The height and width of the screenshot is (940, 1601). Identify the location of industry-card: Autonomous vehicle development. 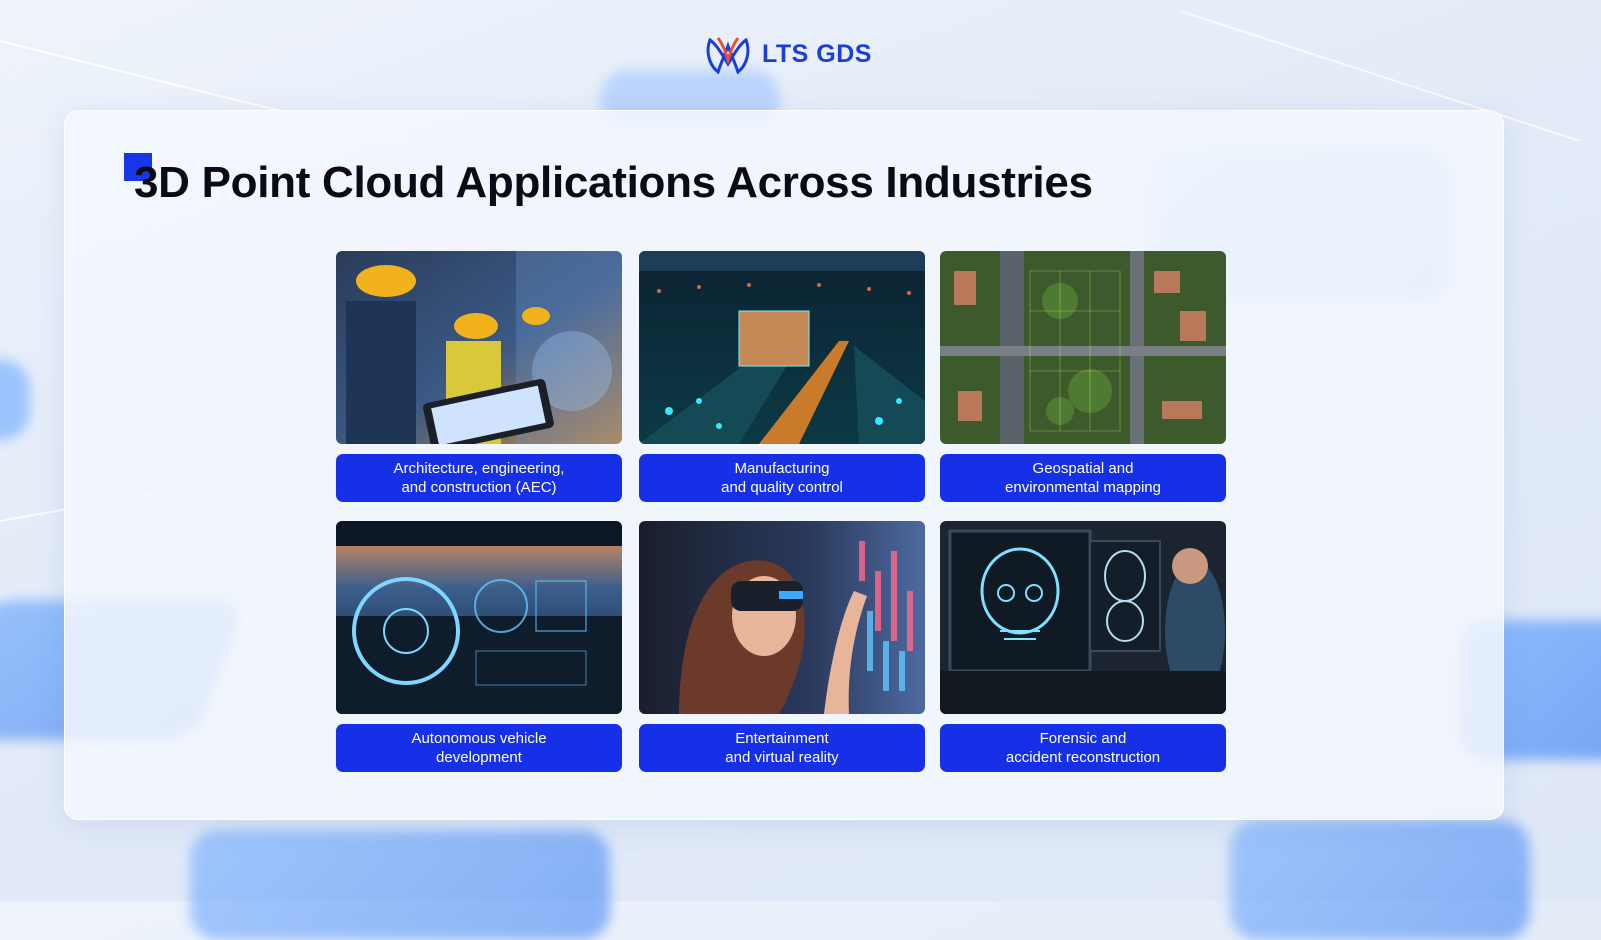
(479, 646).